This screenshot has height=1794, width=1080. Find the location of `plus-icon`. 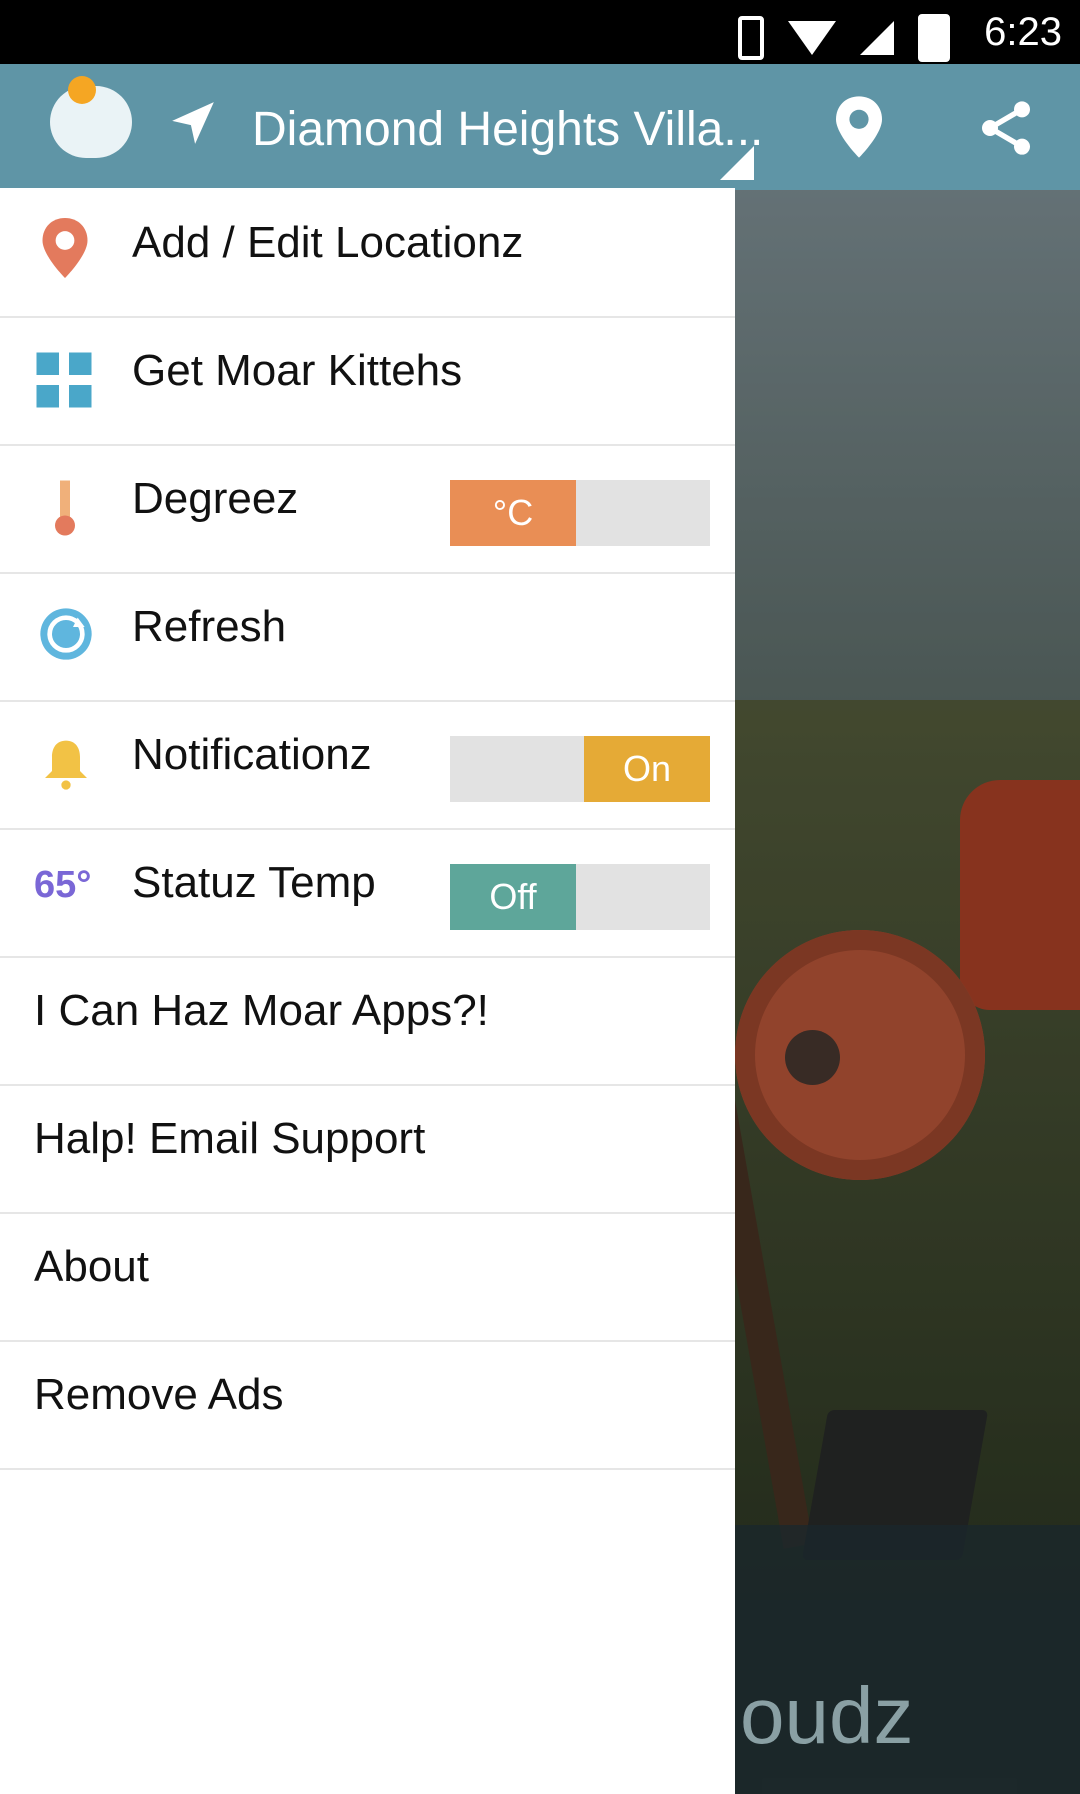

plus-icon is located at coordinates (64, 380).